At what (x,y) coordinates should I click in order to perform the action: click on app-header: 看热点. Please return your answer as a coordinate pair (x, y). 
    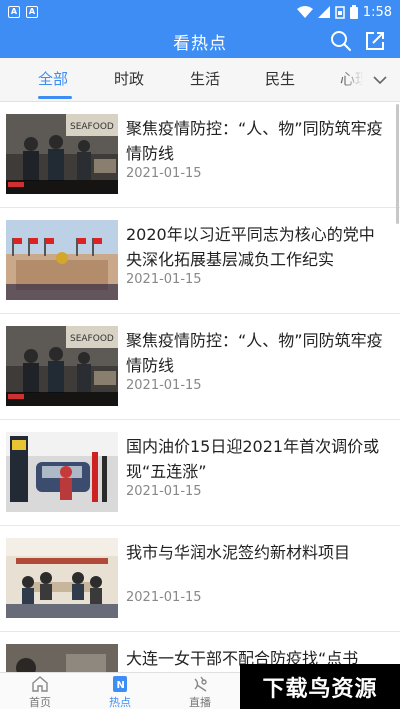
    Looking at the image, I should click on (200, 41).